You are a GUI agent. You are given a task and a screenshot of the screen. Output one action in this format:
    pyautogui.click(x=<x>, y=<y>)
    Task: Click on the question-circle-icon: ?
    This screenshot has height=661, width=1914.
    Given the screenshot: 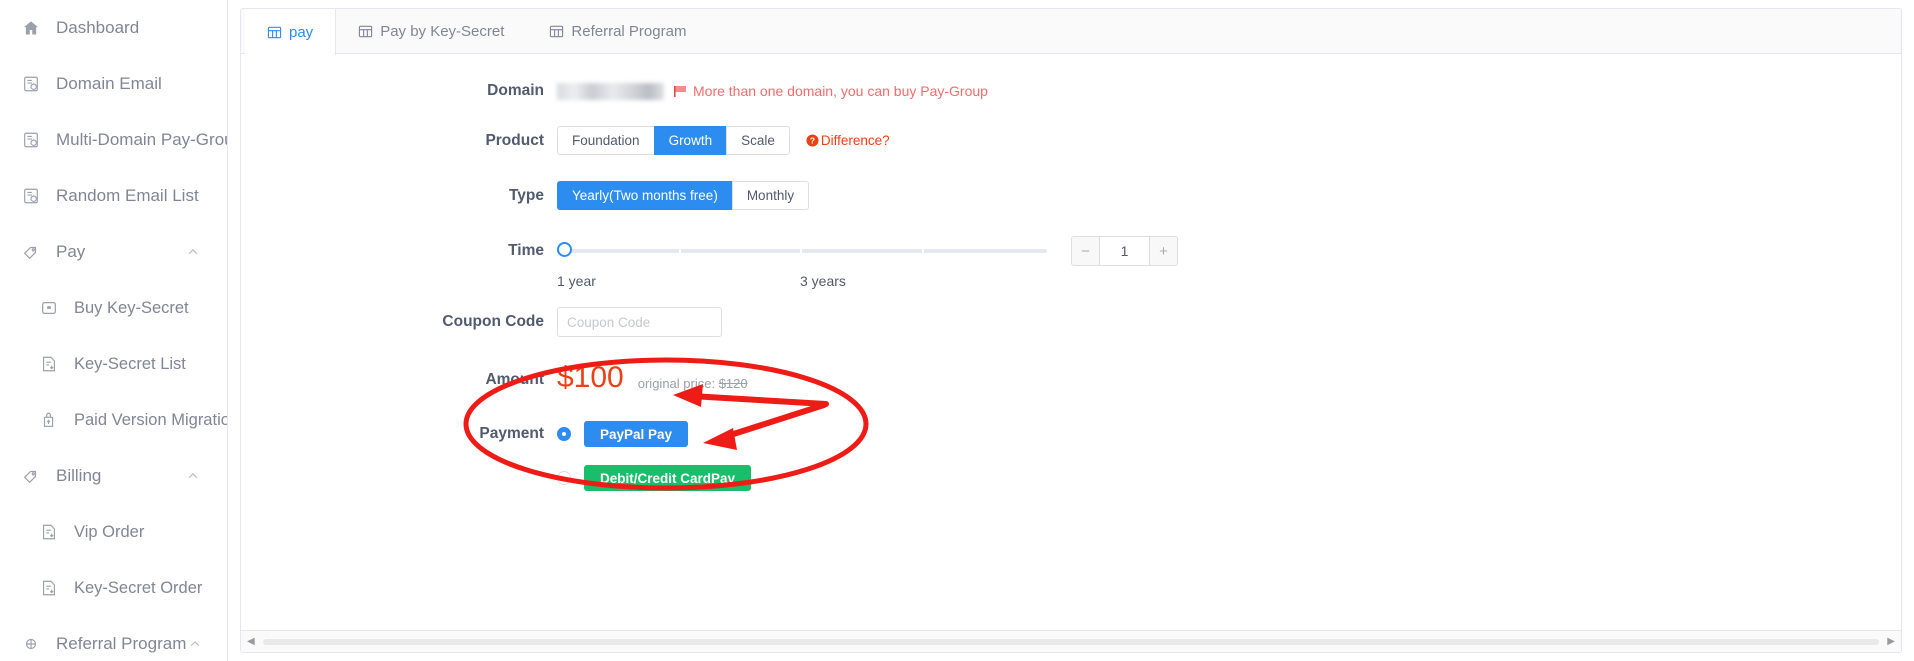 What is the action you would take?
    pyautogui.click(x=812, y=140)
    